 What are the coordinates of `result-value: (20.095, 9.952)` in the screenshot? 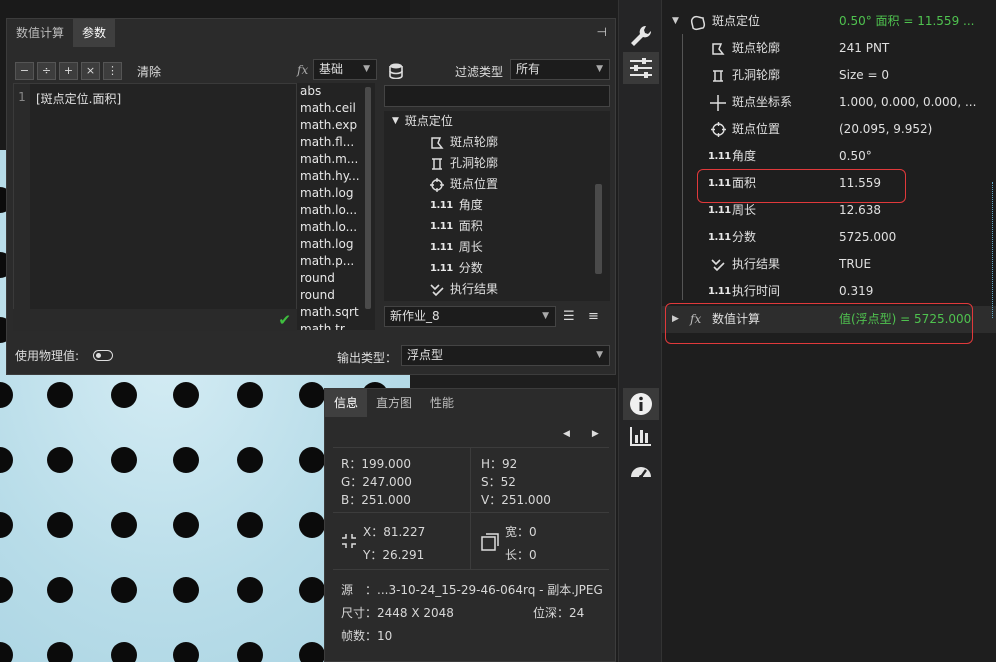 It's located at (886, 129).